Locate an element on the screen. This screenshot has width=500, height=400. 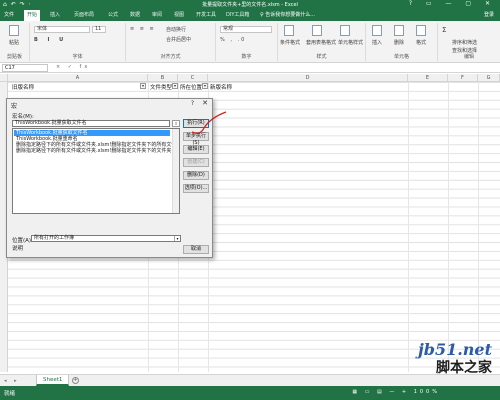
macro-name-label: 宏名(M): is located at coordinates (23, 117).